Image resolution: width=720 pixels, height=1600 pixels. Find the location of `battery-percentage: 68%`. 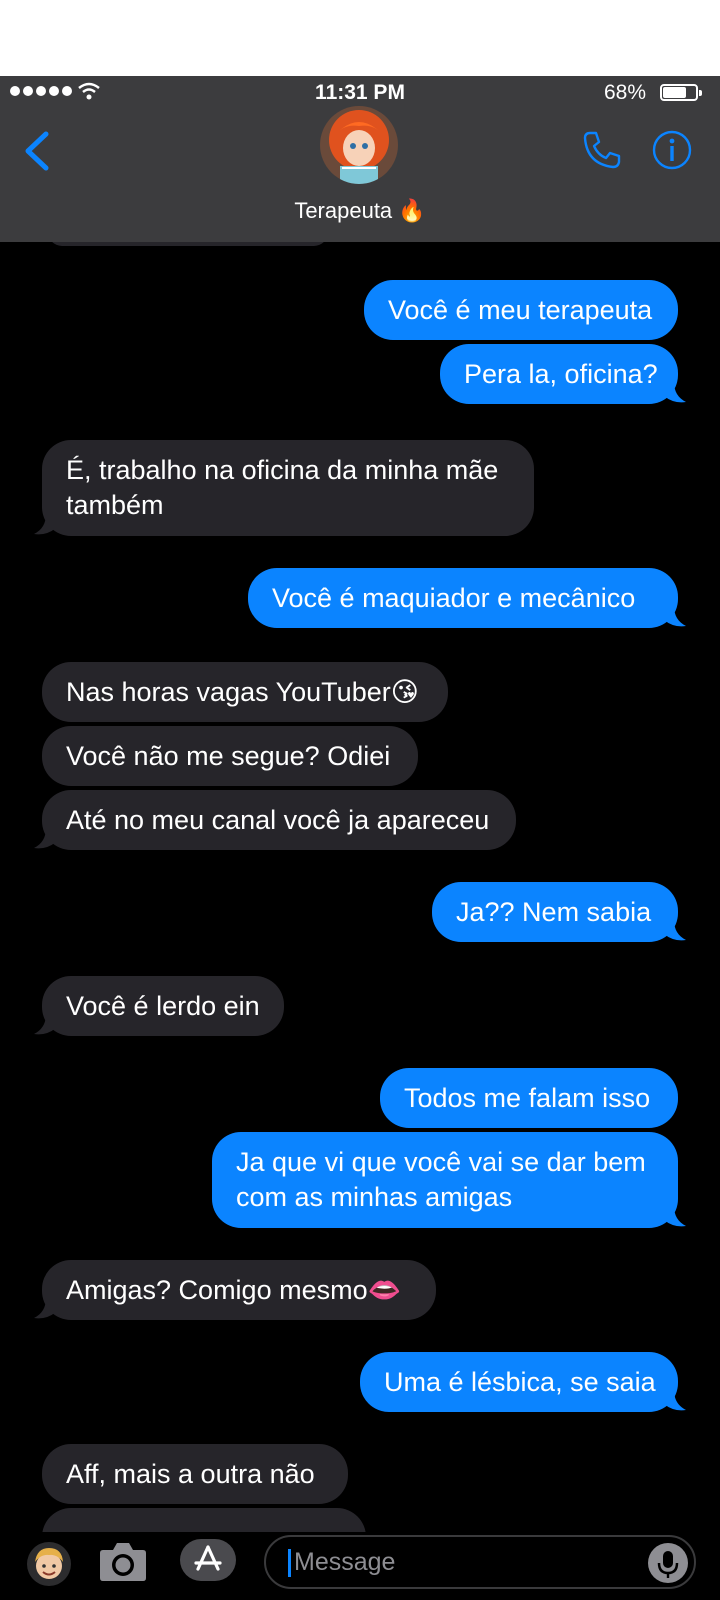

battery-percentage: 68% is located at coordinates (624, 92).